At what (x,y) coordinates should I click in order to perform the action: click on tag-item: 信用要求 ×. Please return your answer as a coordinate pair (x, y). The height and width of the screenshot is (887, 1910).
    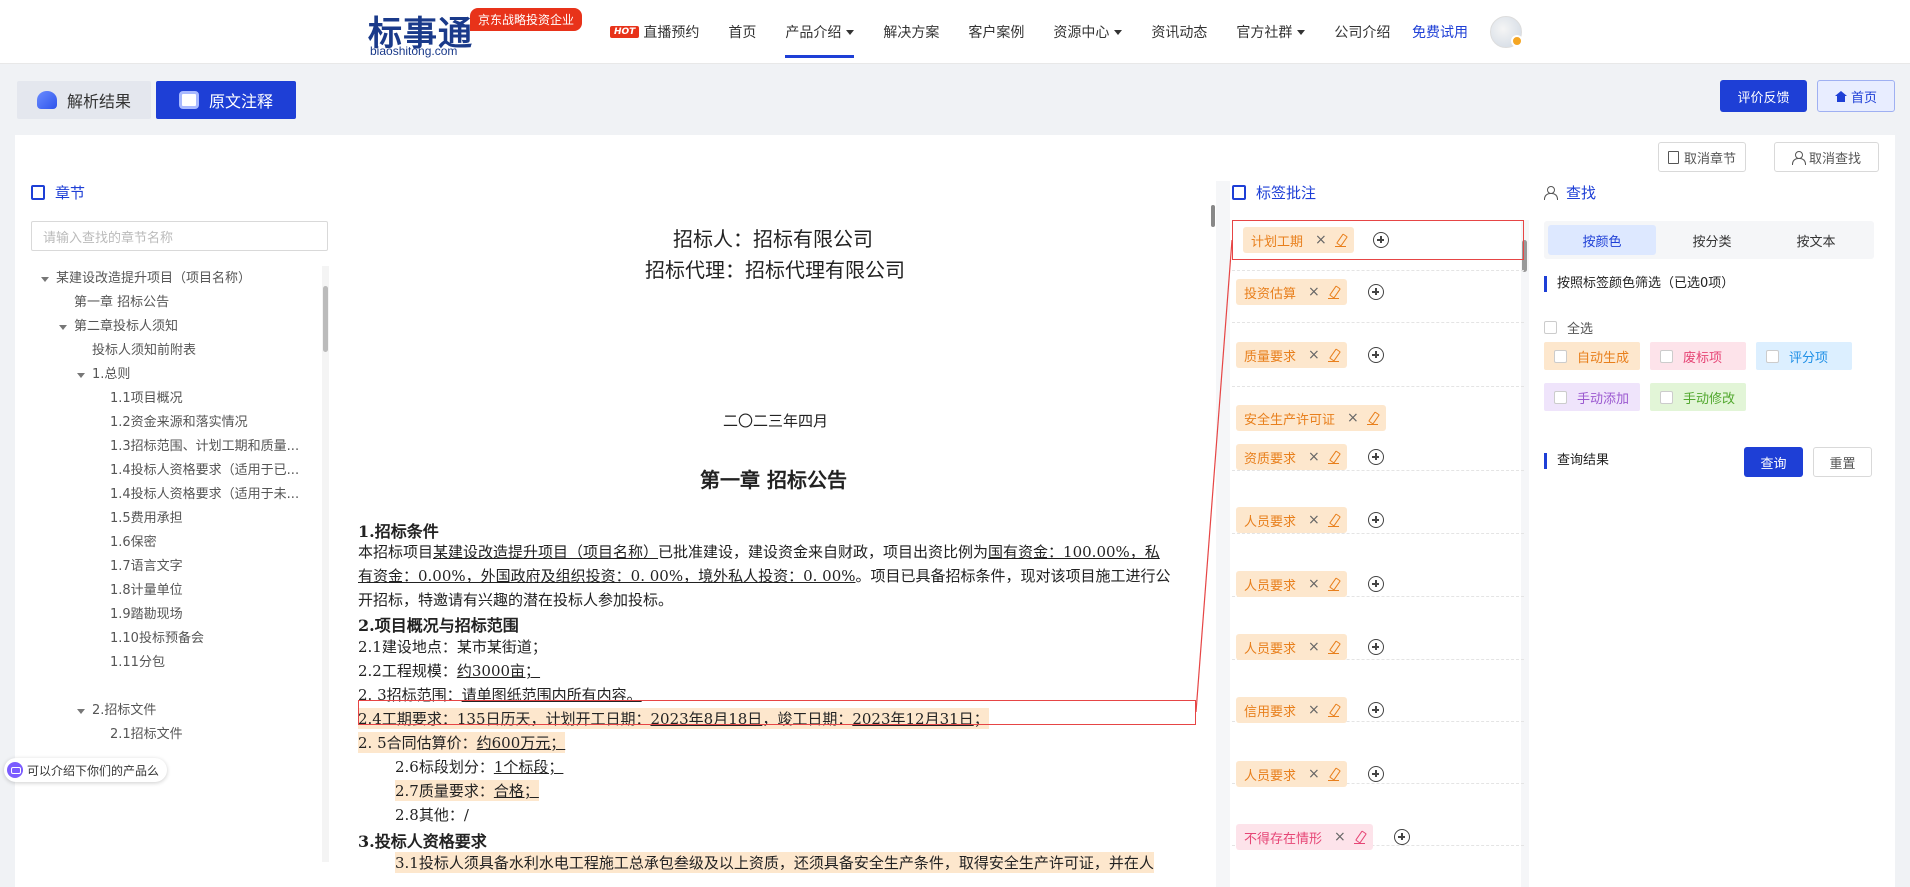
    Looking at the image, I should click on (1291, 710).